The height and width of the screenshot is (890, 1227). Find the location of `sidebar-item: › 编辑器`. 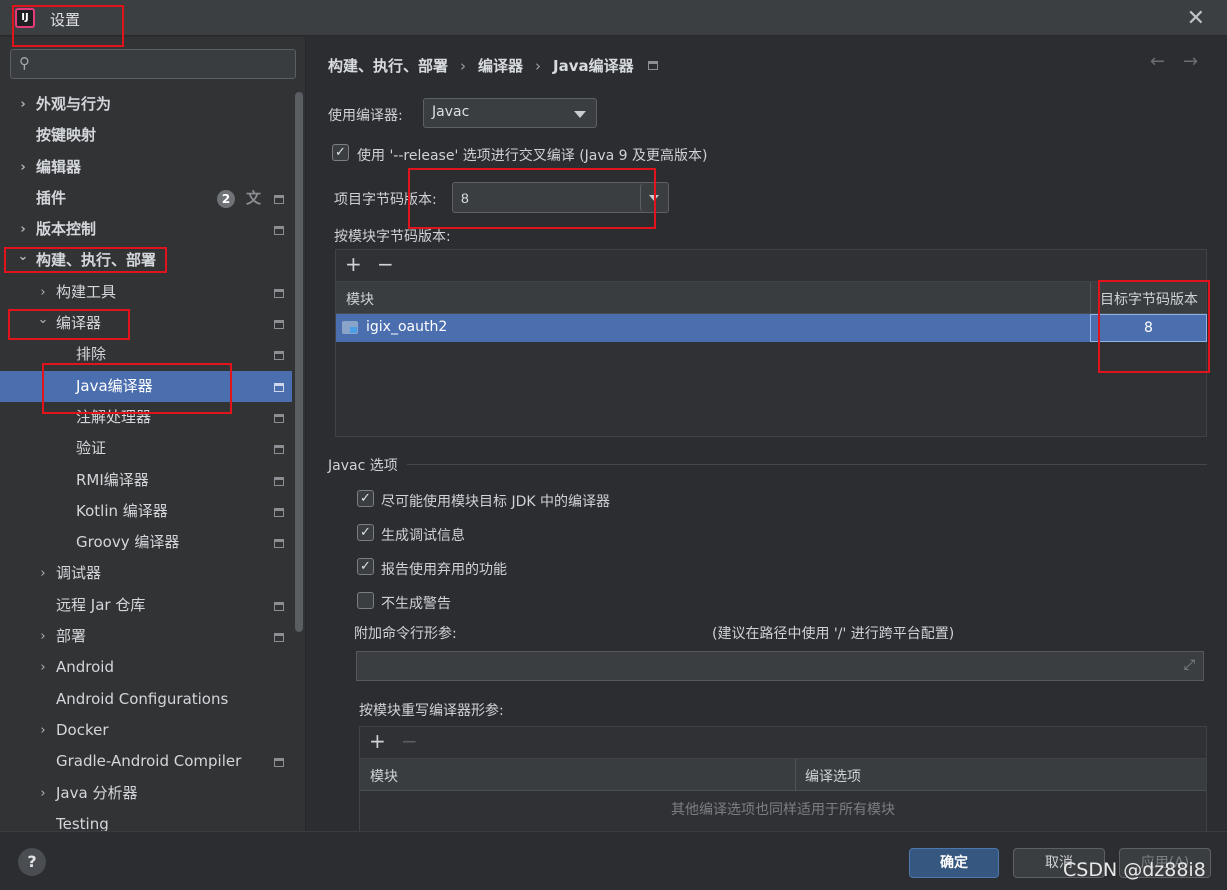

sidebar-item: › 编辑器 is located at coordinates (146, 167).